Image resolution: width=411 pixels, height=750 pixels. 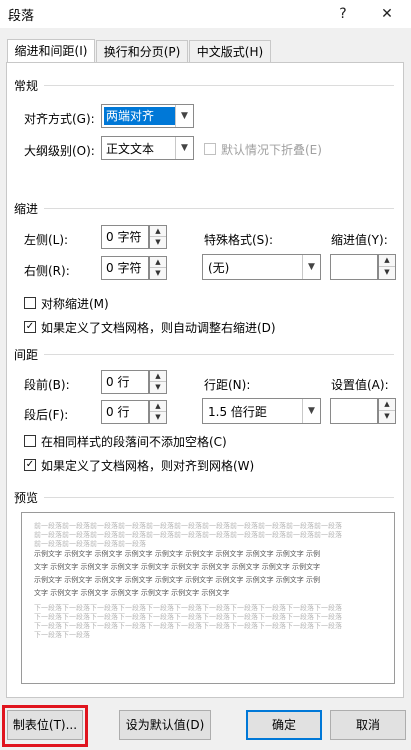 I want to click on alignment-label: 对齐方式(G):, so click(x=59, y=119).